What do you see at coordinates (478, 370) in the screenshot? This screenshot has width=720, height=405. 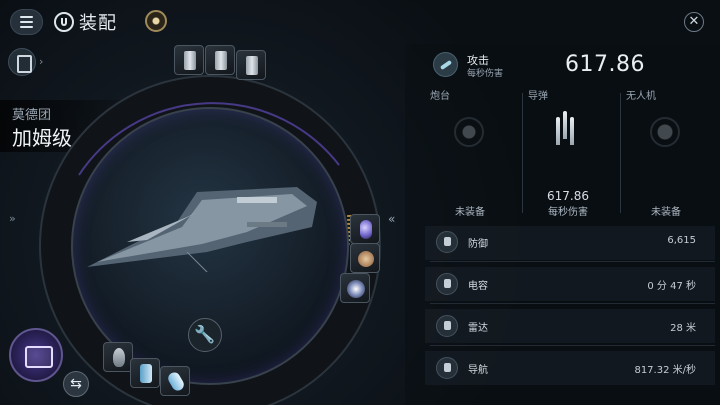 I see `stat-label: 导航` at bounding box center [478, 370].